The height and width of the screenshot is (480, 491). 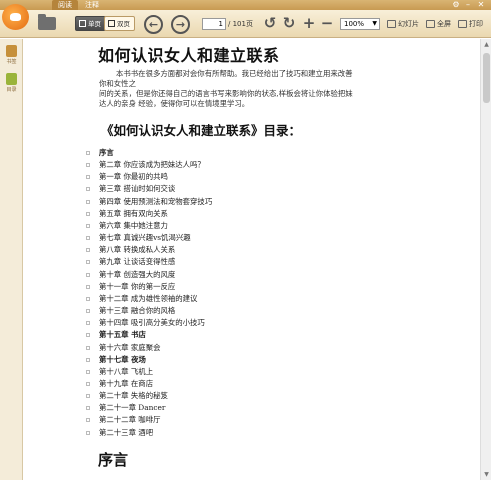 I want to click on vertical-scrollbar: ▲ ▼, so click(x=485, y=259).